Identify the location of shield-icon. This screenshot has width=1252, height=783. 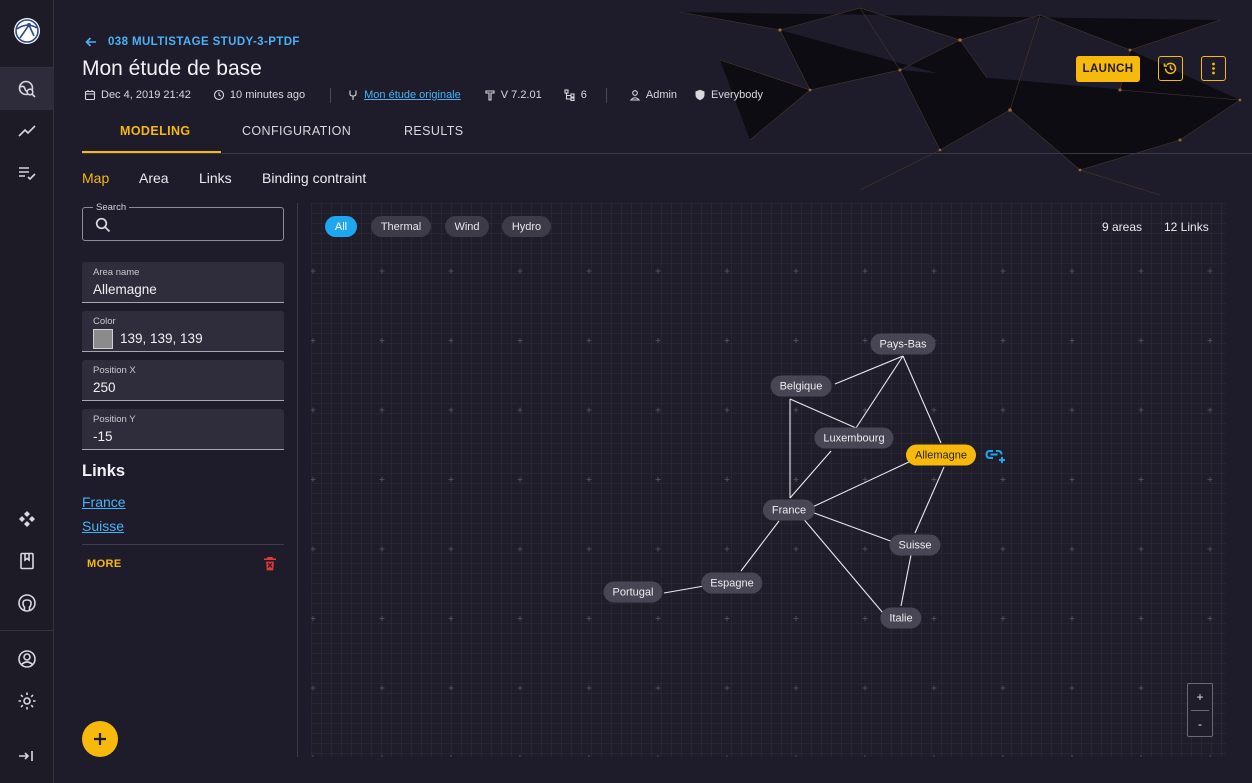
(700, 95).